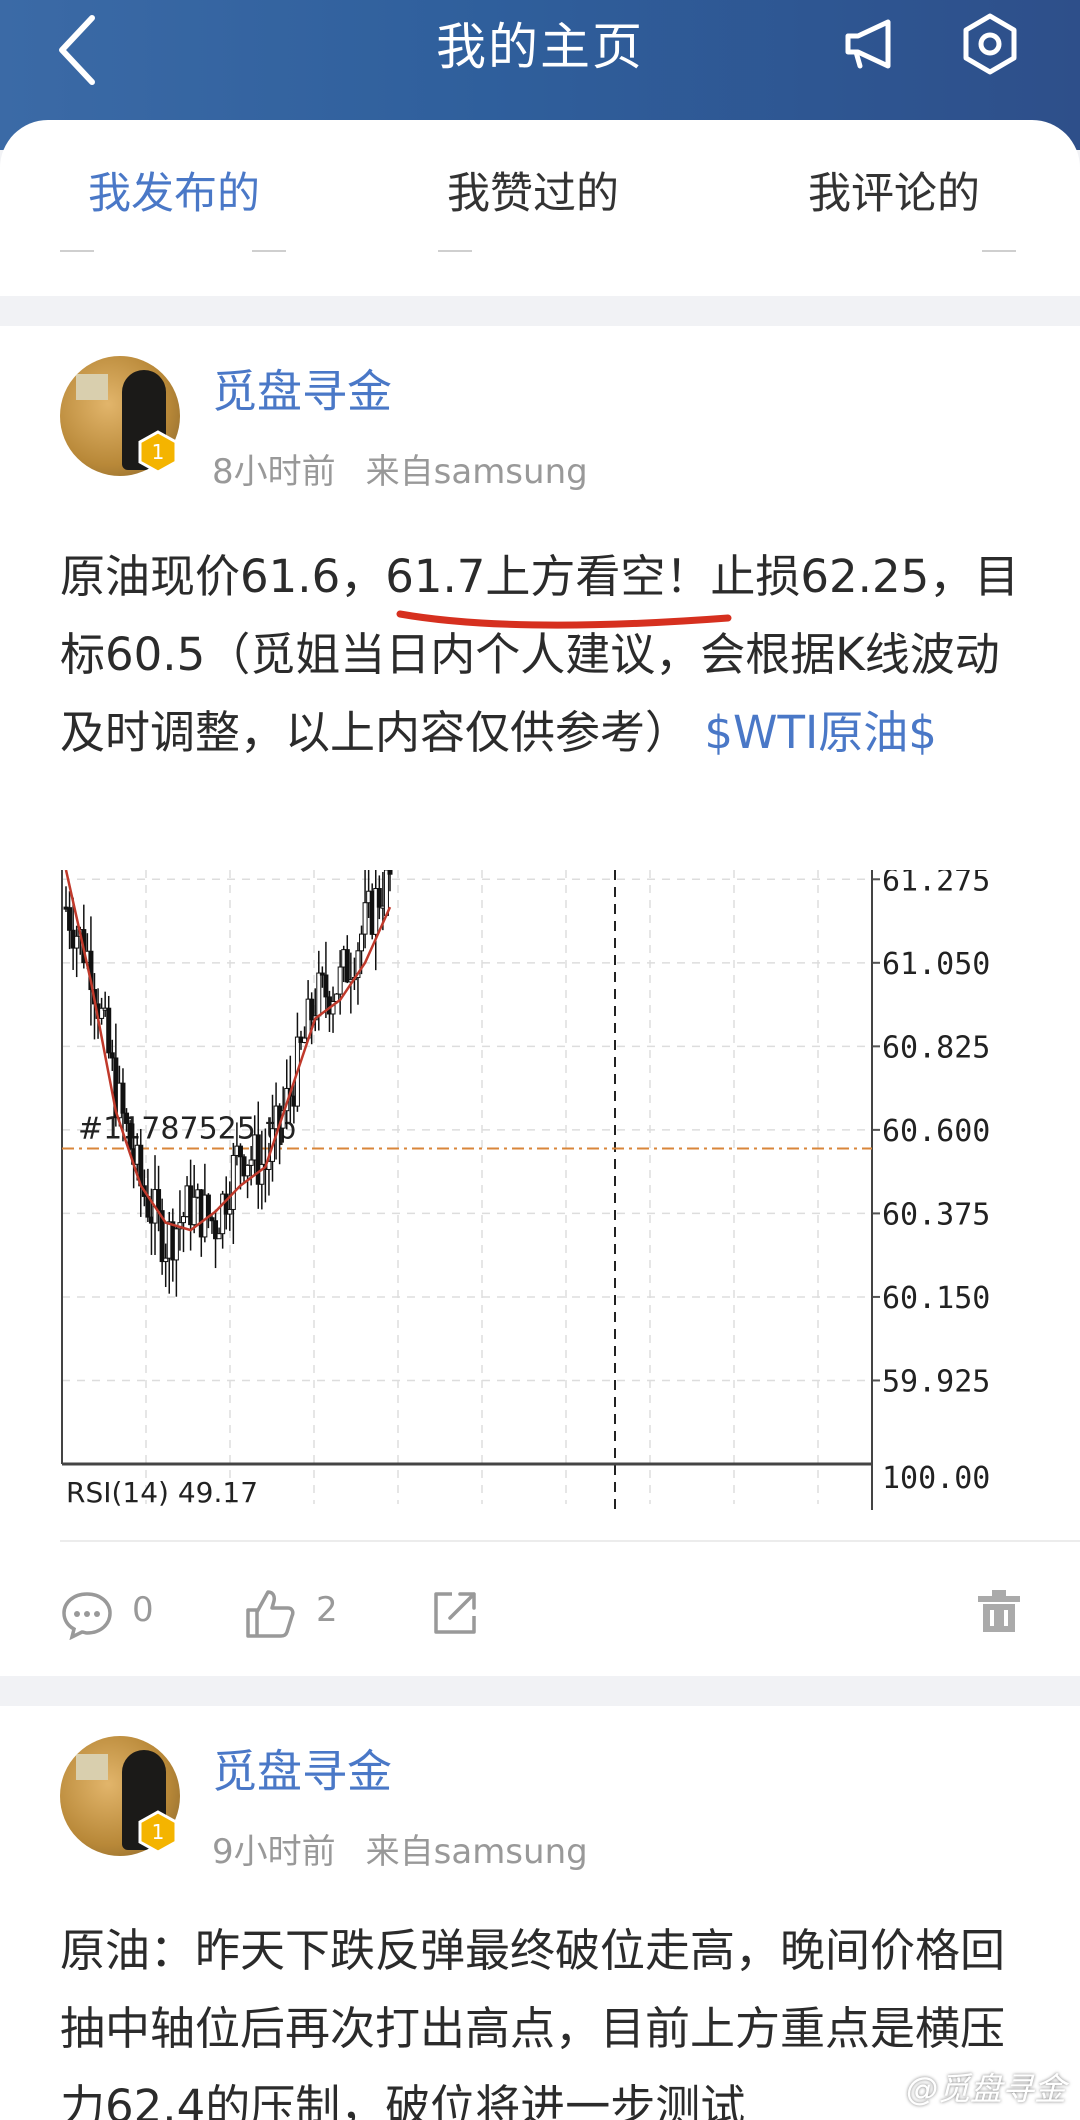 The width and height of the screenshot is (1080, 2120). Describe the element at coordinates (936, 1381) in the screenshot. I see `price-tick-label: 59.925` at that location.